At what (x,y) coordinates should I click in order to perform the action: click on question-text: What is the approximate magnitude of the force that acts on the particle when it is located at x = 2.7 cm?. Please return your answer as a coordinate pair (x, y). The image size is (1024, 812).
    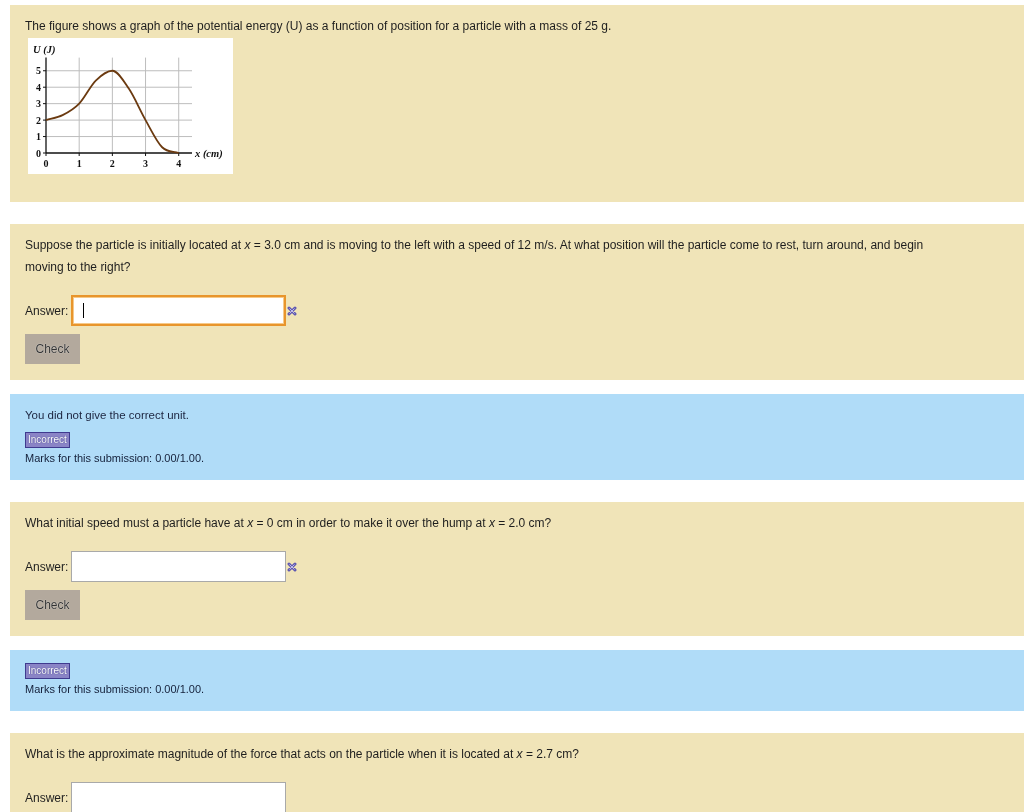
    Looking at the image, I should click on (302, 754).